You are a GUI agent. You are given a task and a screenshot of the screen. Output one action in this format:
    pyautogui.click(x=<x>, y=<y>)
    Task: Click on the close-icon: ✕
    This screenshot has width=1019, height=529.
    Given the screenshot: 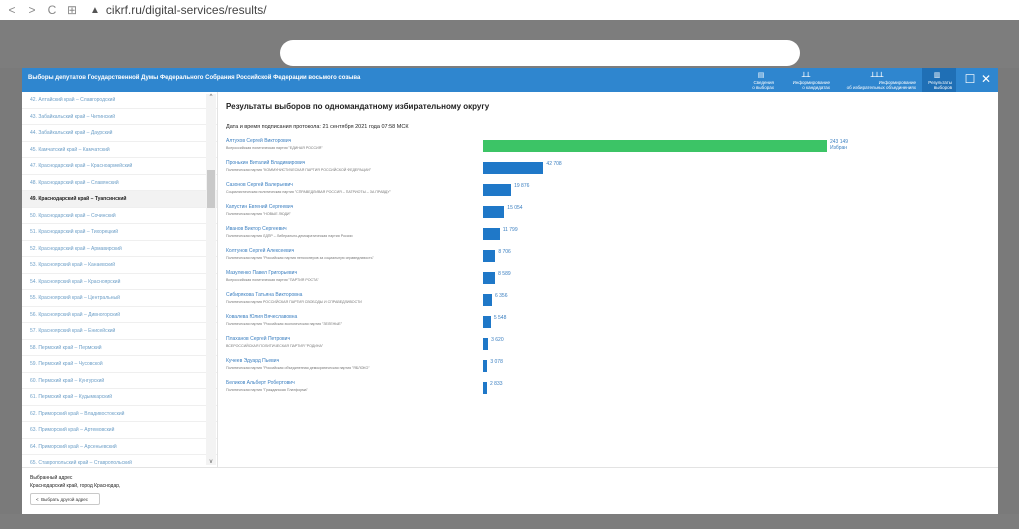 What is the action you would take?
    pyautogui.click(x=986, y=79)
    